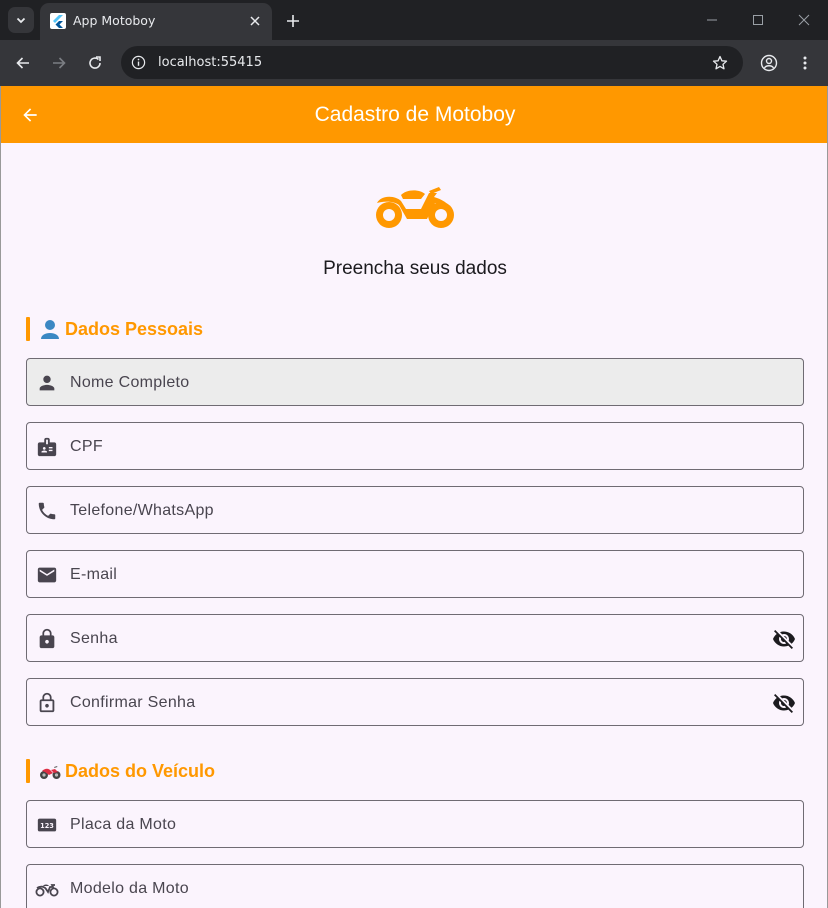 Image resolution: width=828 pixels, height=908 pixels. I want to click on new-tab-button, so click(293, 21).